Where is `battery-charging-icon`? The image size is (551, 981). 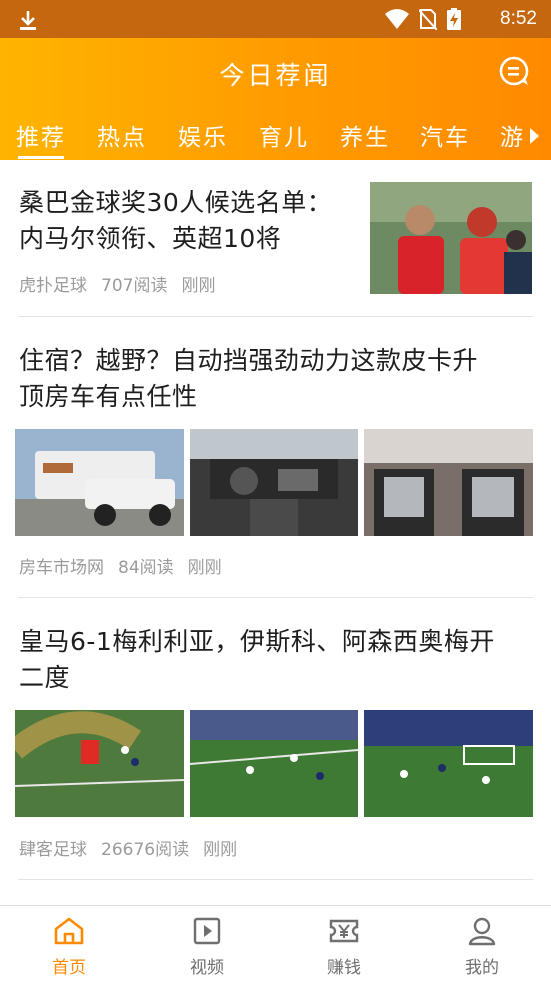 battery-charging-icon is located at coordinates (454, 19).